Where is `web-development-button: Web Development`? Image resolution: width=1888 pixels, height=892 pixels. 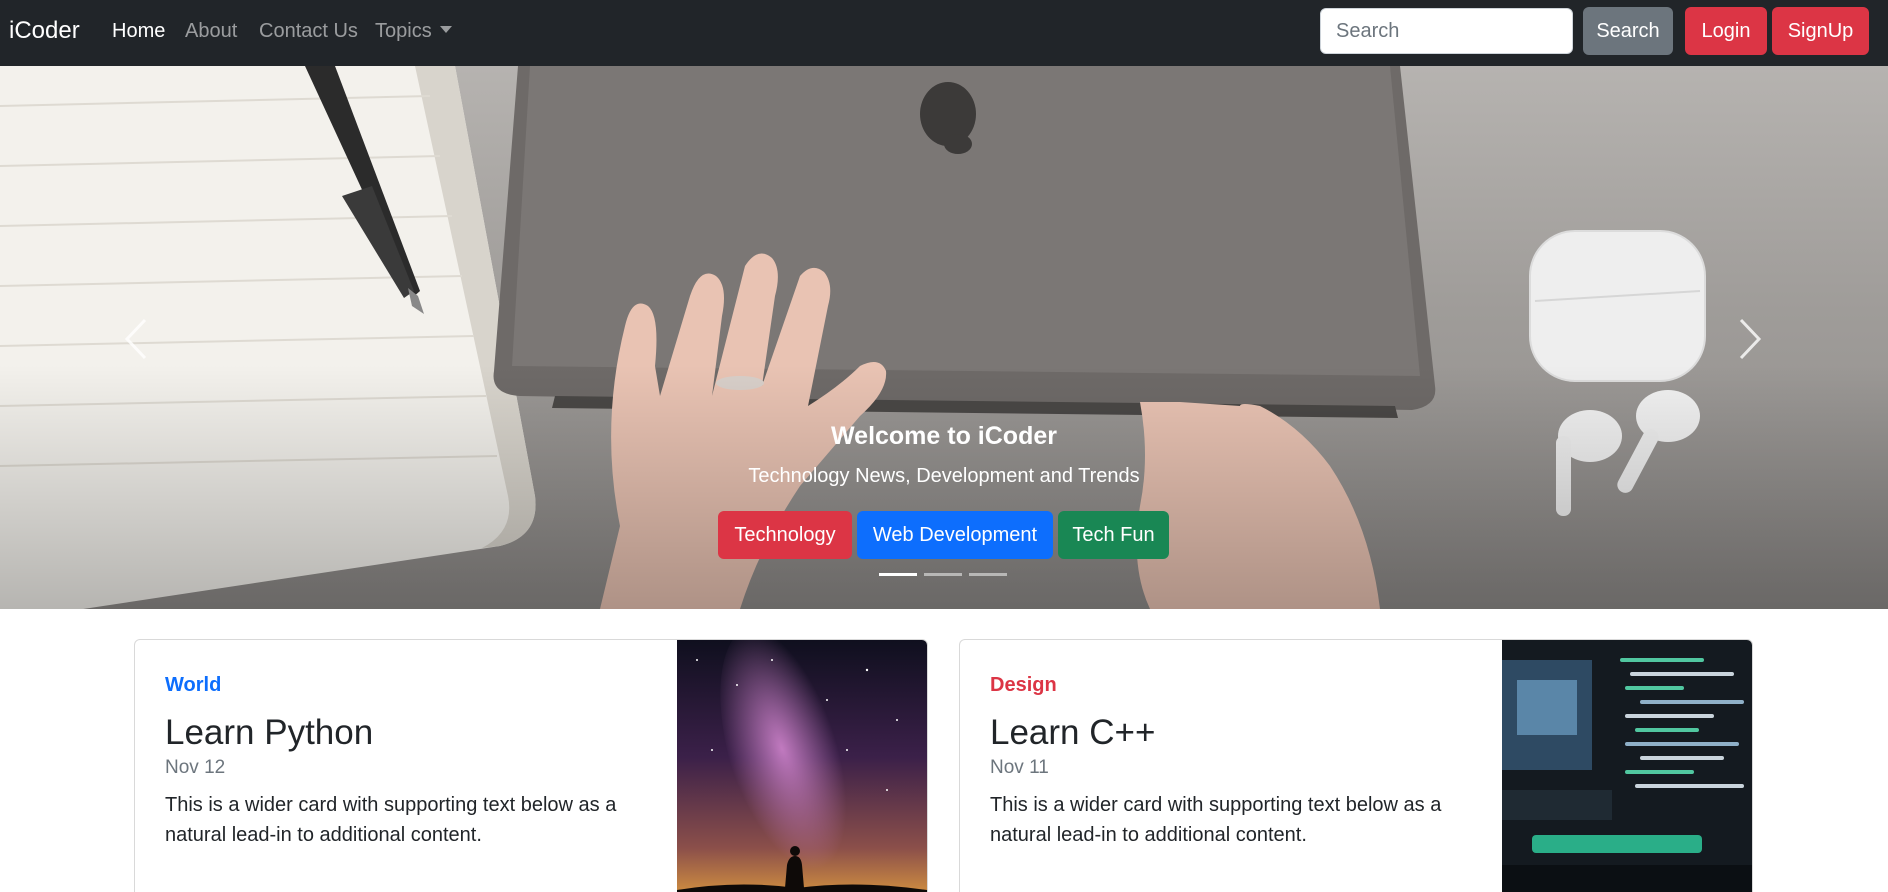
web-development-button: Web Development is located at coordinates (955, 535).